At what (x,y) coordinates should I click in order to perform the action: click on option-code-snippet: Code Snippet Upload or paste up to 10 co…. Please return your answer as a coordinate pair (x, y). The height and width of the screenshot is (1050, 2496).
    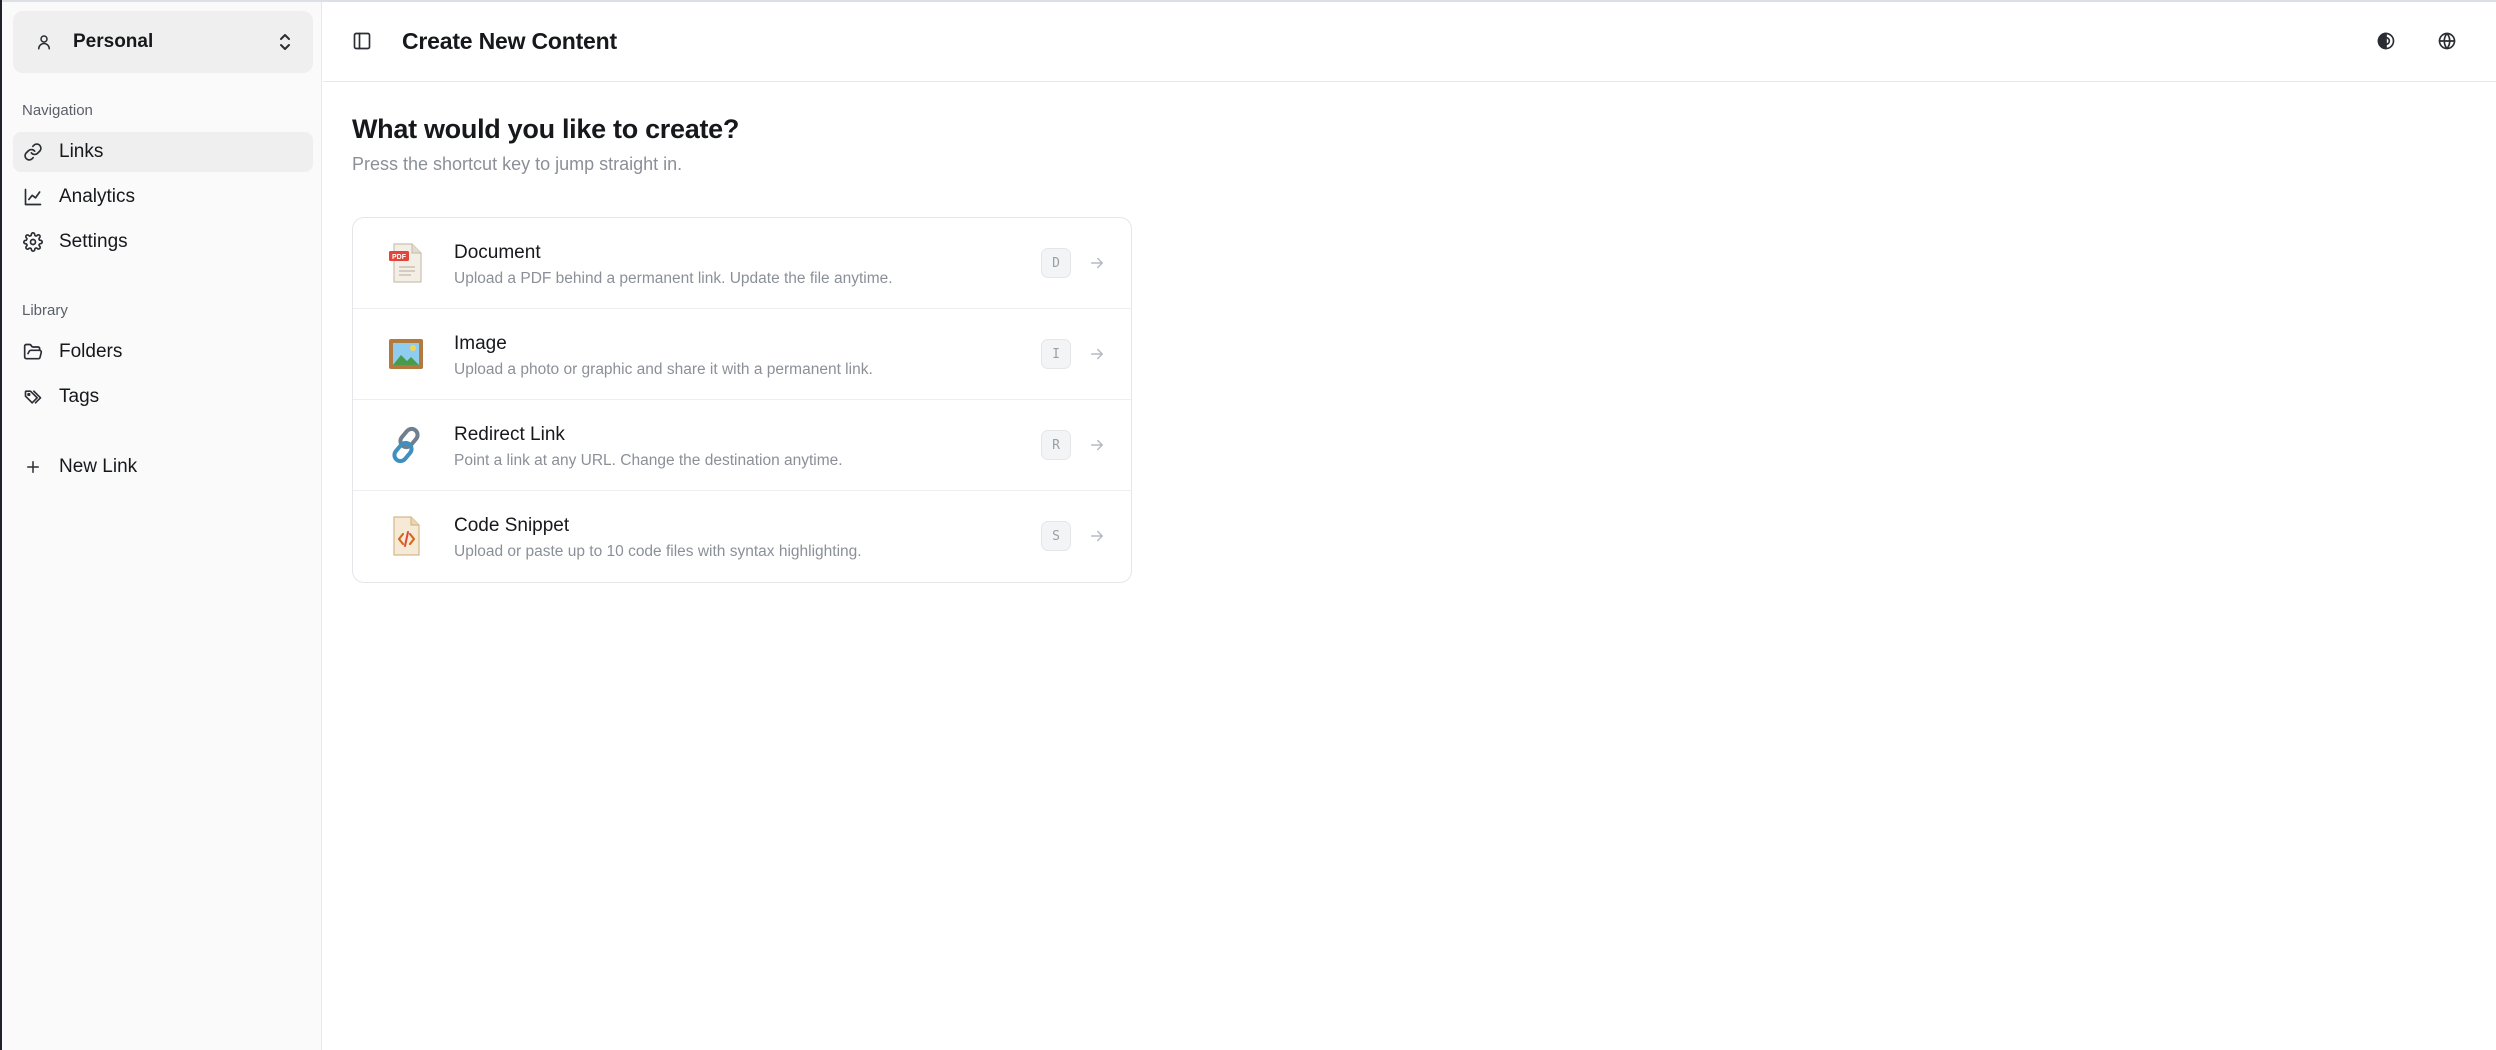
    Looking at the image, I should click on (742, 536).